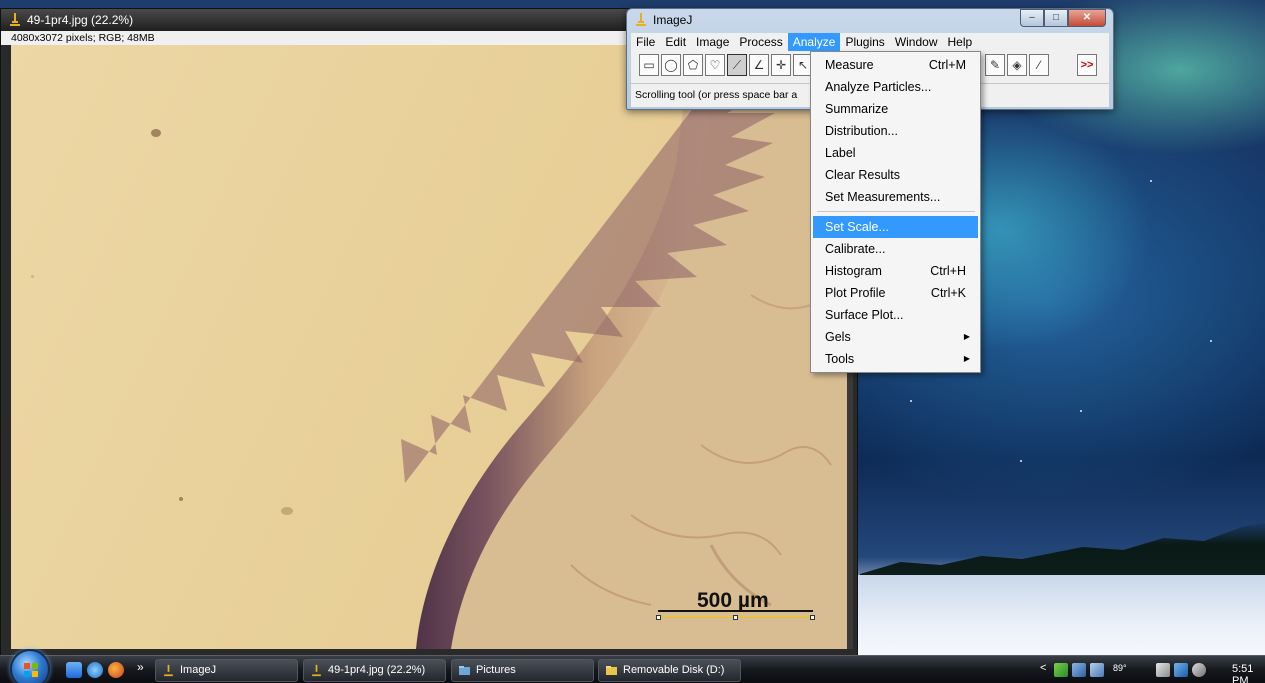  I want to click on start-button, so click(30, 666).